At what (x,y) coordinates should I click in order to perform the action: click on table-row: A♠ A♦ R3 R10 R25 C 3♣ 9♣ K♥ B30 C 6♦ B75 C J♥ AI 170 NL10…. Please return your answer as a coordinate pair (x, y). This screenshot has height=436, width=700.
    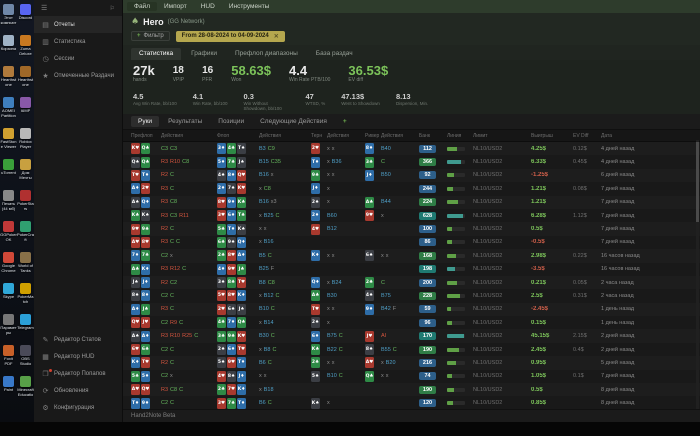
    Looking at the image, I should click on (411, 336).